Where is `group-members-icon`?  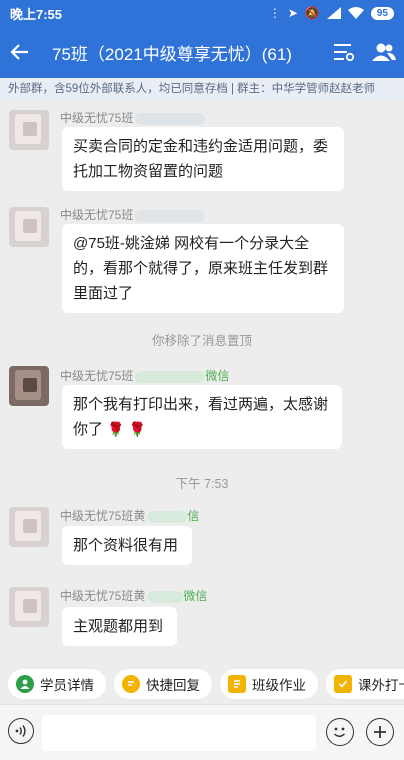 group-members-icon is located at coordinates (384, 52).